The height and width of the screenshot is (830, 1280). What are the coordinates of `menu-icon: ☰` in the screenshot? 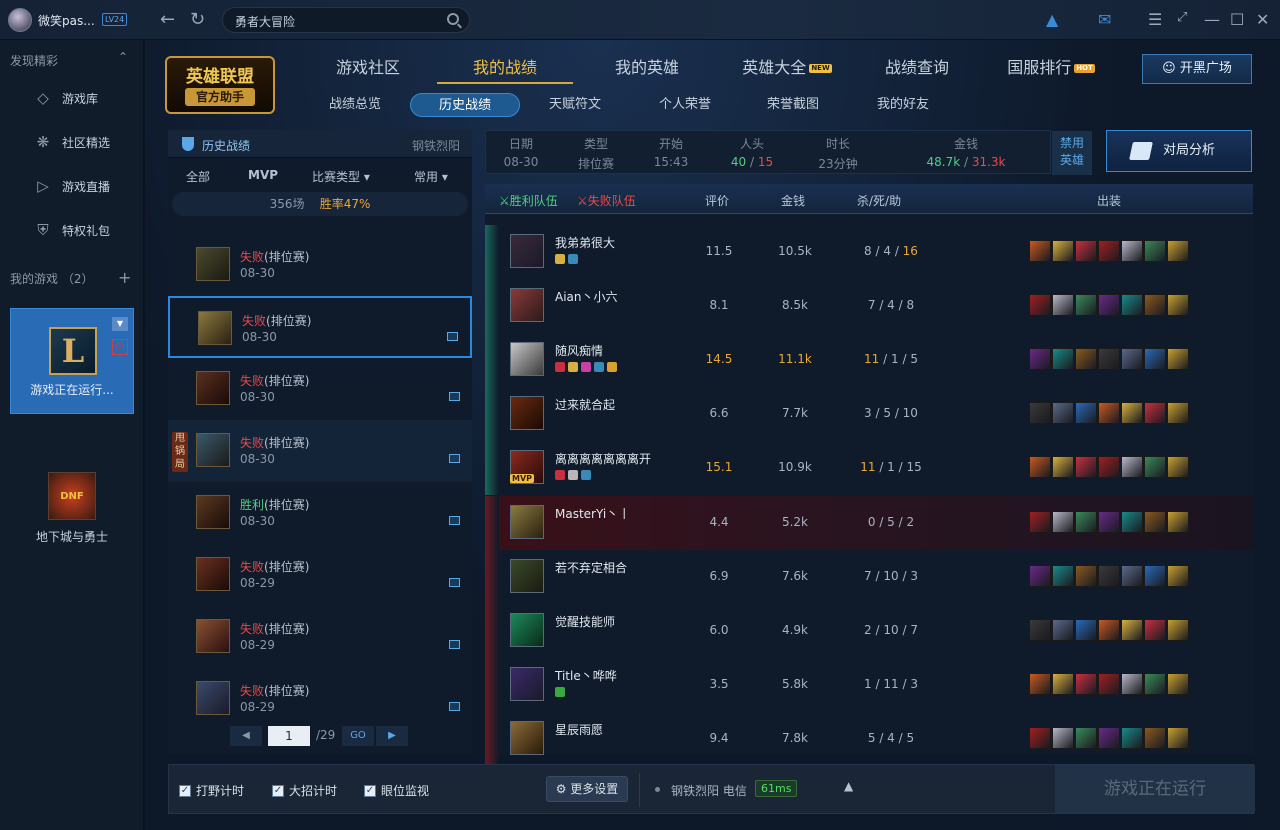 It's located at (1155, 19).